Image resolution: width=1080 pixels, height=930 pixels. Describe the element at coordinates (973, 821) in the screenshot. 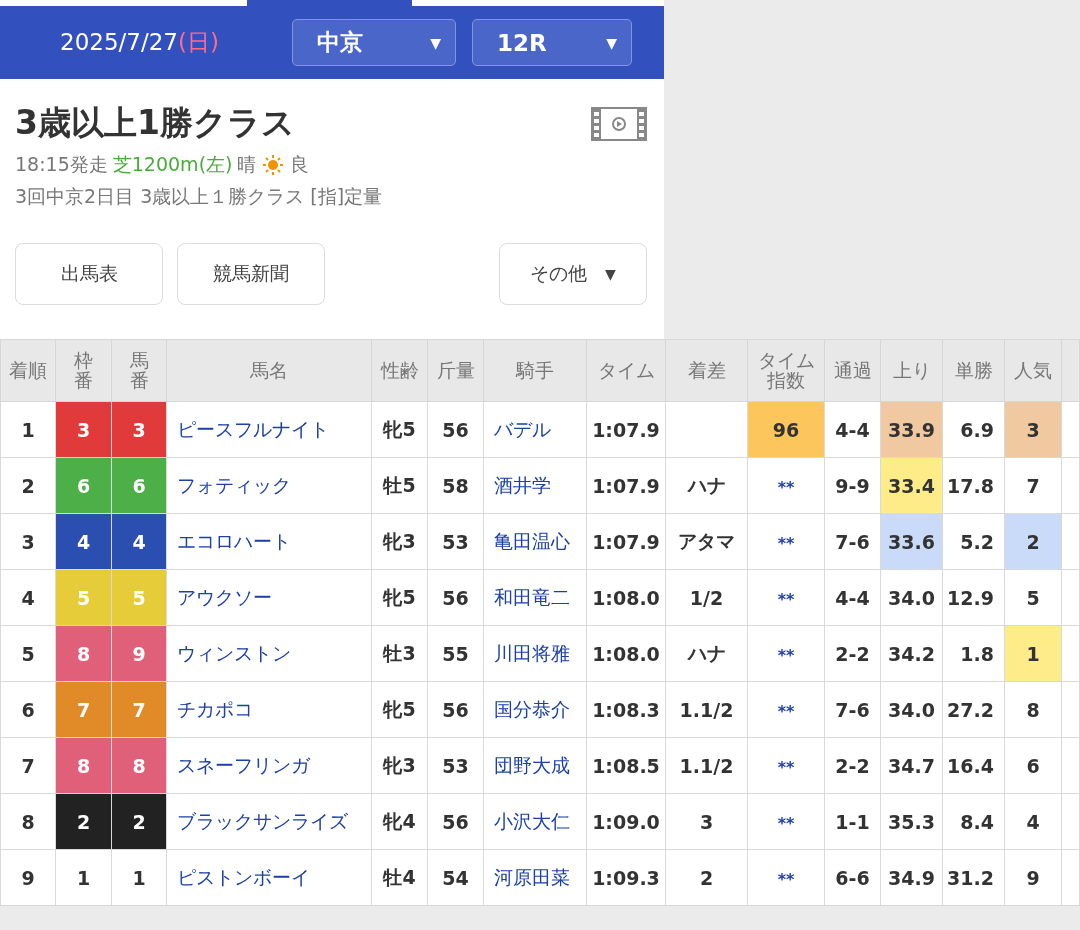

I see `table-cell: 8.4` at that location.